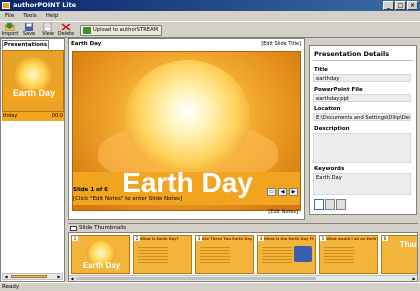 This screenshot has width=420, height=291. What do you see at coordinates (210, 16) in the screenshot?
I see `menu-bar: File Tools Help` at bounding box center [210, 16].